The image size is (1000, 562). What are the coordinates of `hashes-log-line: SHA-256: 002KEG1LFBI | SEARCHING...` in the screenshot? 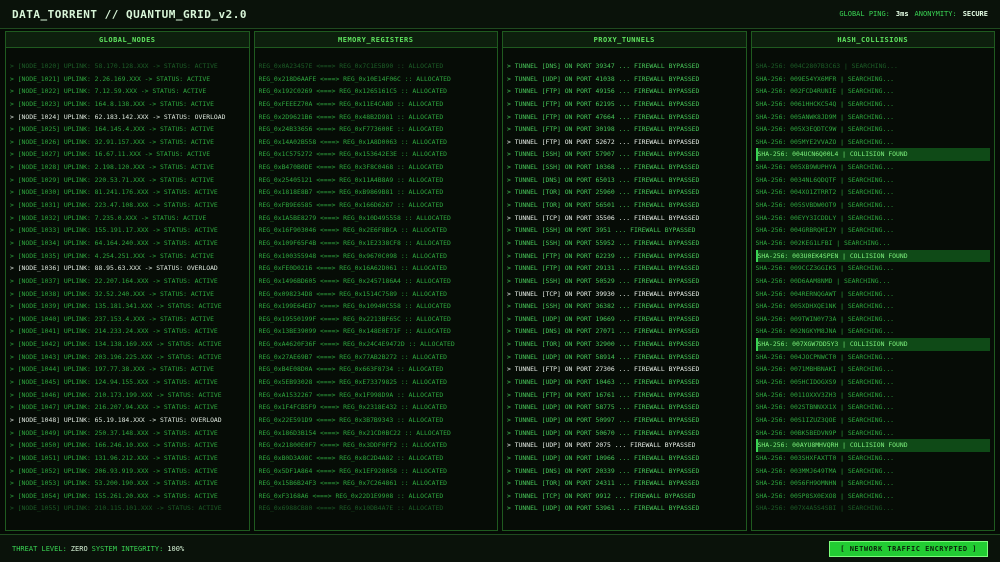 It's located at (823, 242).